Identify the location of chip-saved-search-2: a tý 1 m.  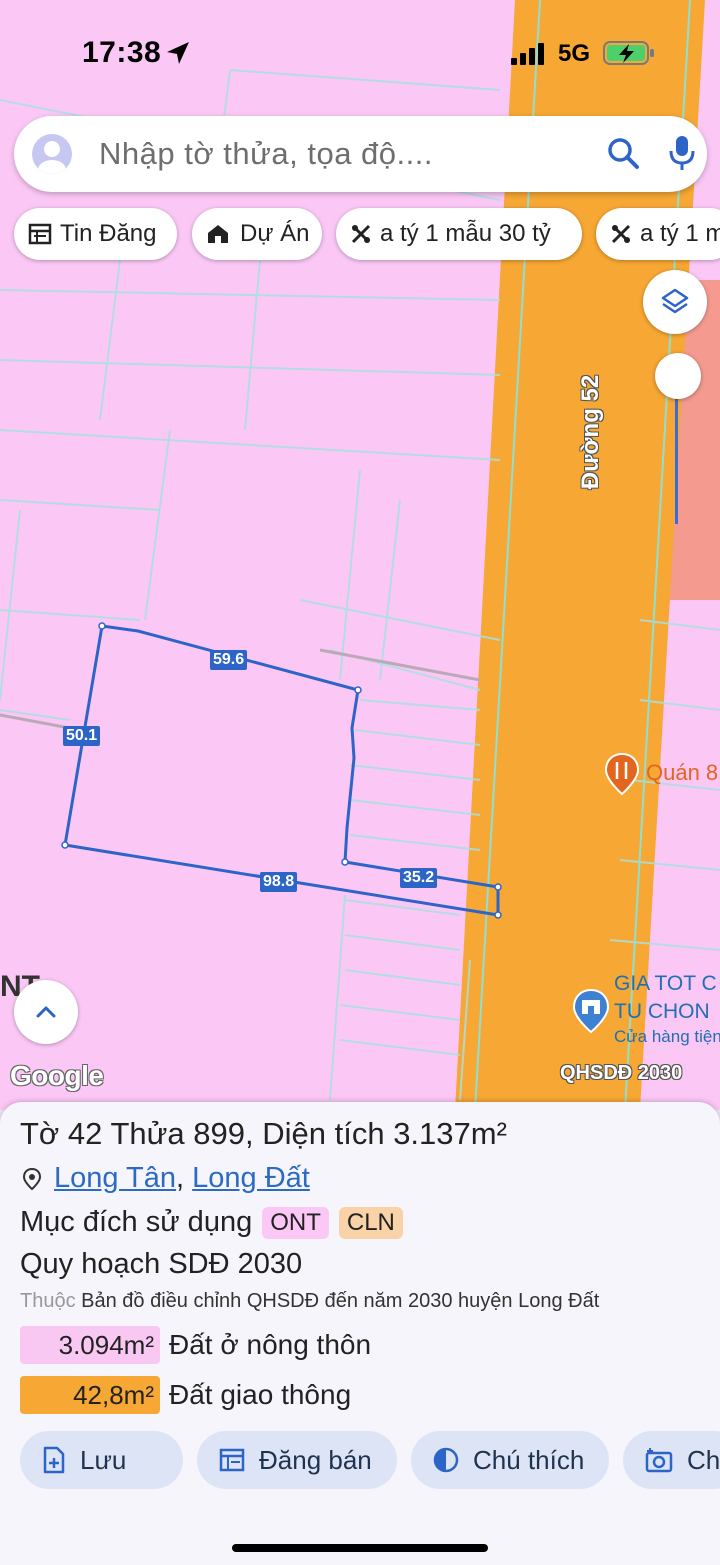
(658, 234).